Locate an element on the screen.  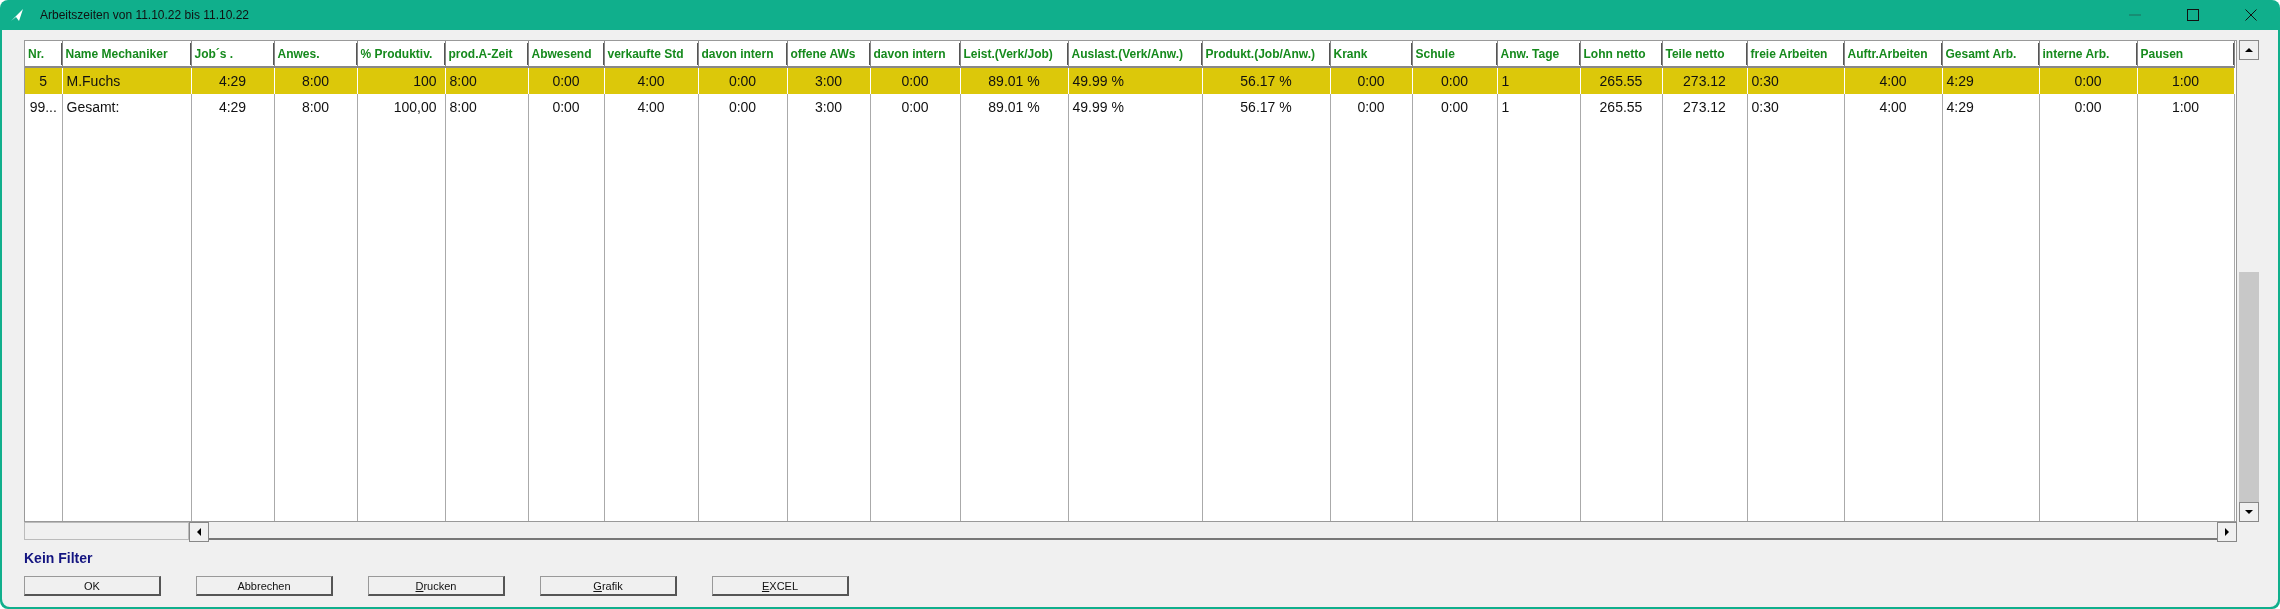
dialog-button: Drucken is located at coordinates (436, 586).